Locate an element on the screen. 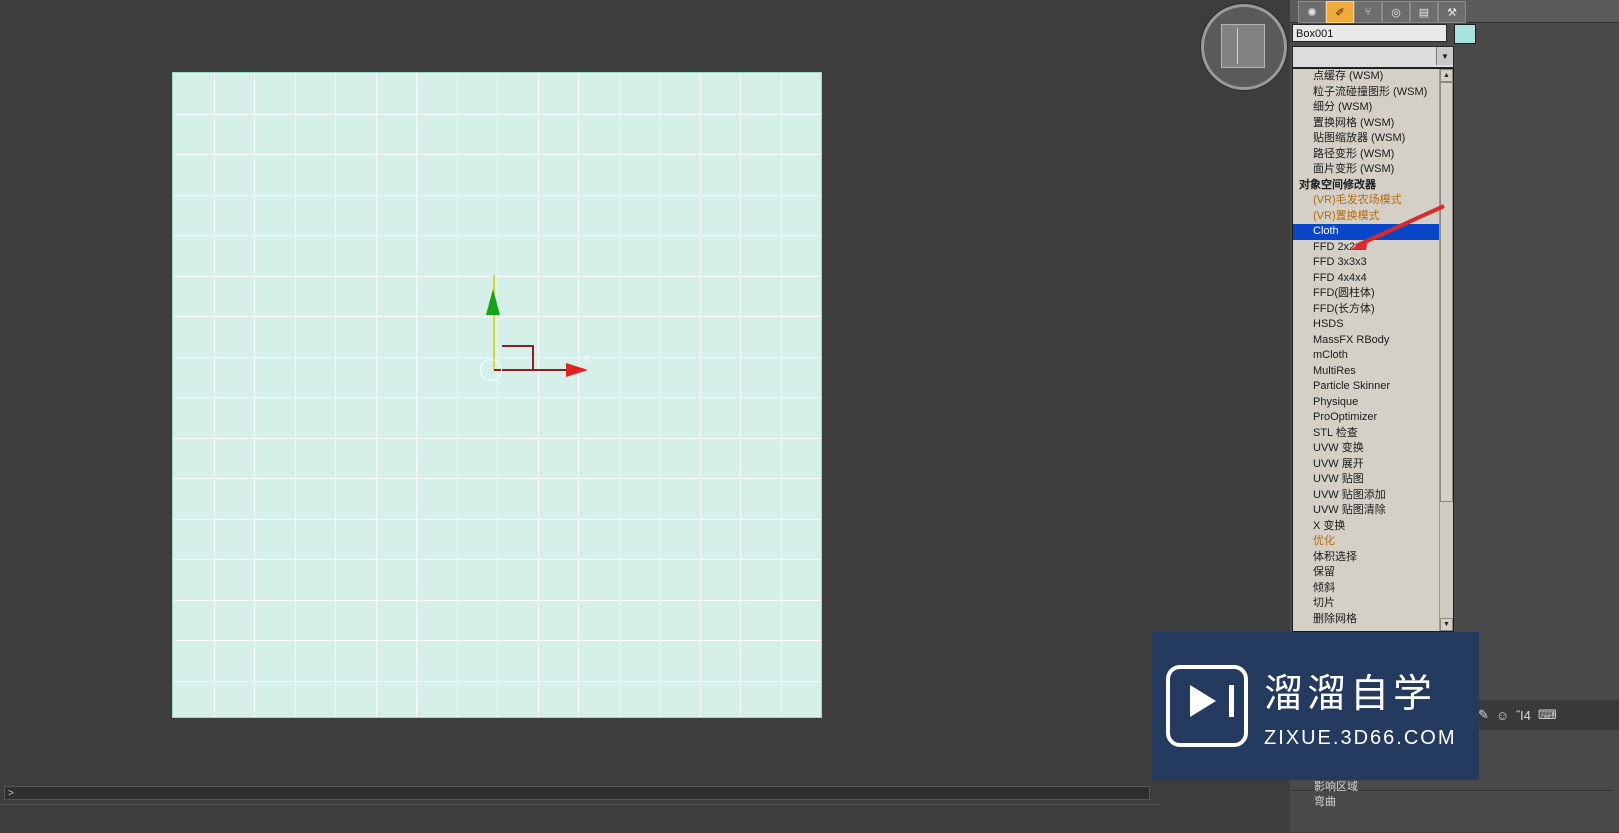  create-icon: ✺ is located at coordinates (1312, 12).